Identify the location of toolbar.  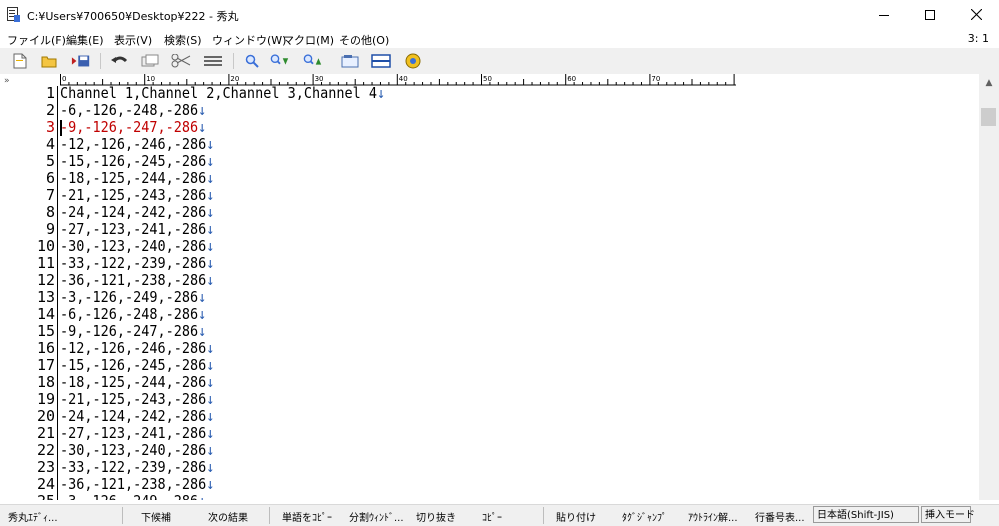
(499, 61).